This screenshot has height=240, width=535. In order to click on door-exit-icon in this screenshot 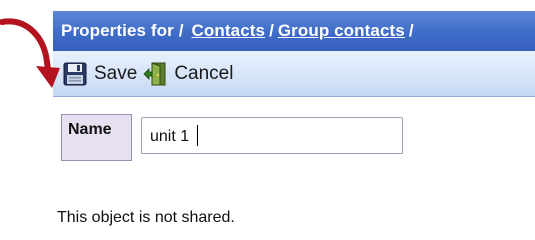, I will do `click(155, 73)`.